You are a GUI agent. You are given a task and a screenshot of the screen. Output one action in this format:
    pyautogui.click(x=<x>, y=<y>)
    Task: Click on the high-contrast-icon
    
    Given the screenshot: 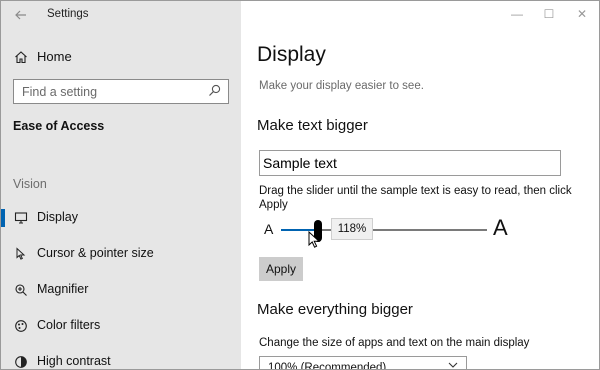 What is the action you would take?
    pyautogui.click(x=21, y=361)
    